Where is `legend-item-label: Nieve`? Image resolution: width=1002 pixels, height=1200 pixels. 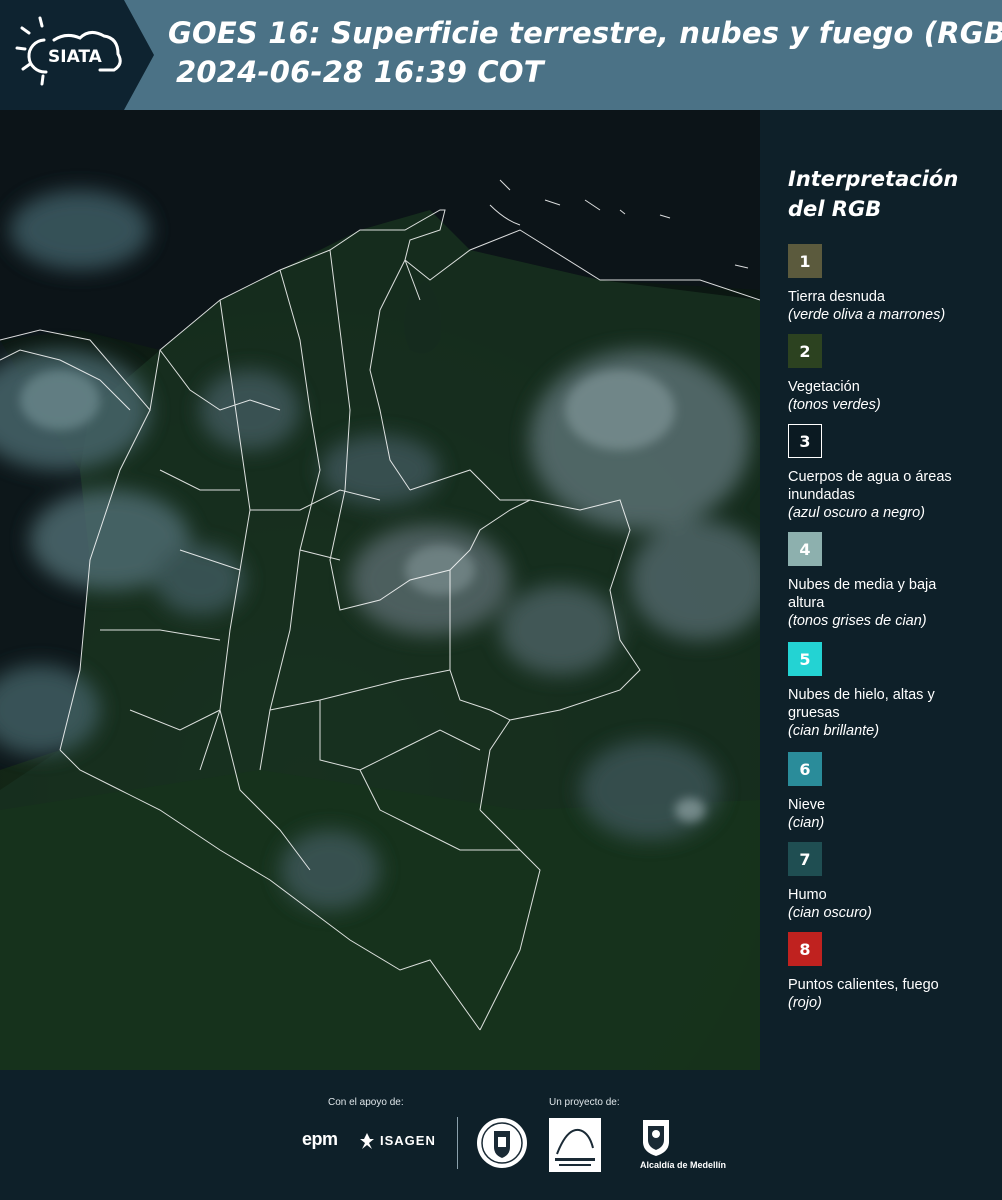
legend-item-label: Nieve is located at coordinates (807, 805).